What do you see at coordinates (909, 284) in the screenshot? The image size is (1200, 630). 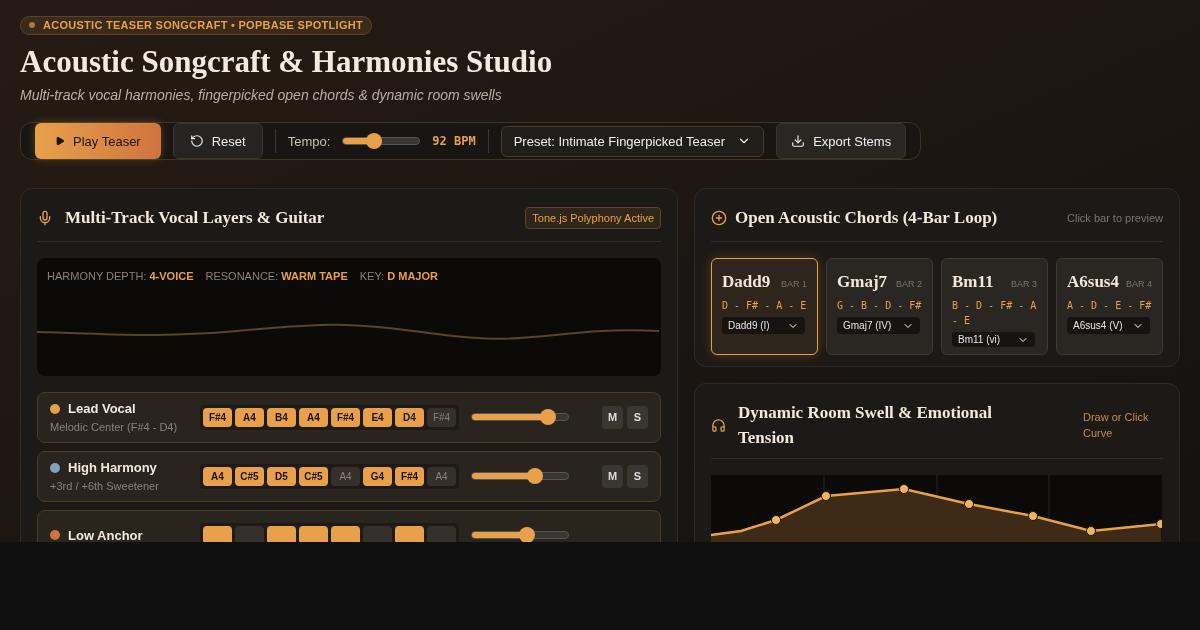 I see `bar-label: BAR 2` at bounding box center [909, 284].